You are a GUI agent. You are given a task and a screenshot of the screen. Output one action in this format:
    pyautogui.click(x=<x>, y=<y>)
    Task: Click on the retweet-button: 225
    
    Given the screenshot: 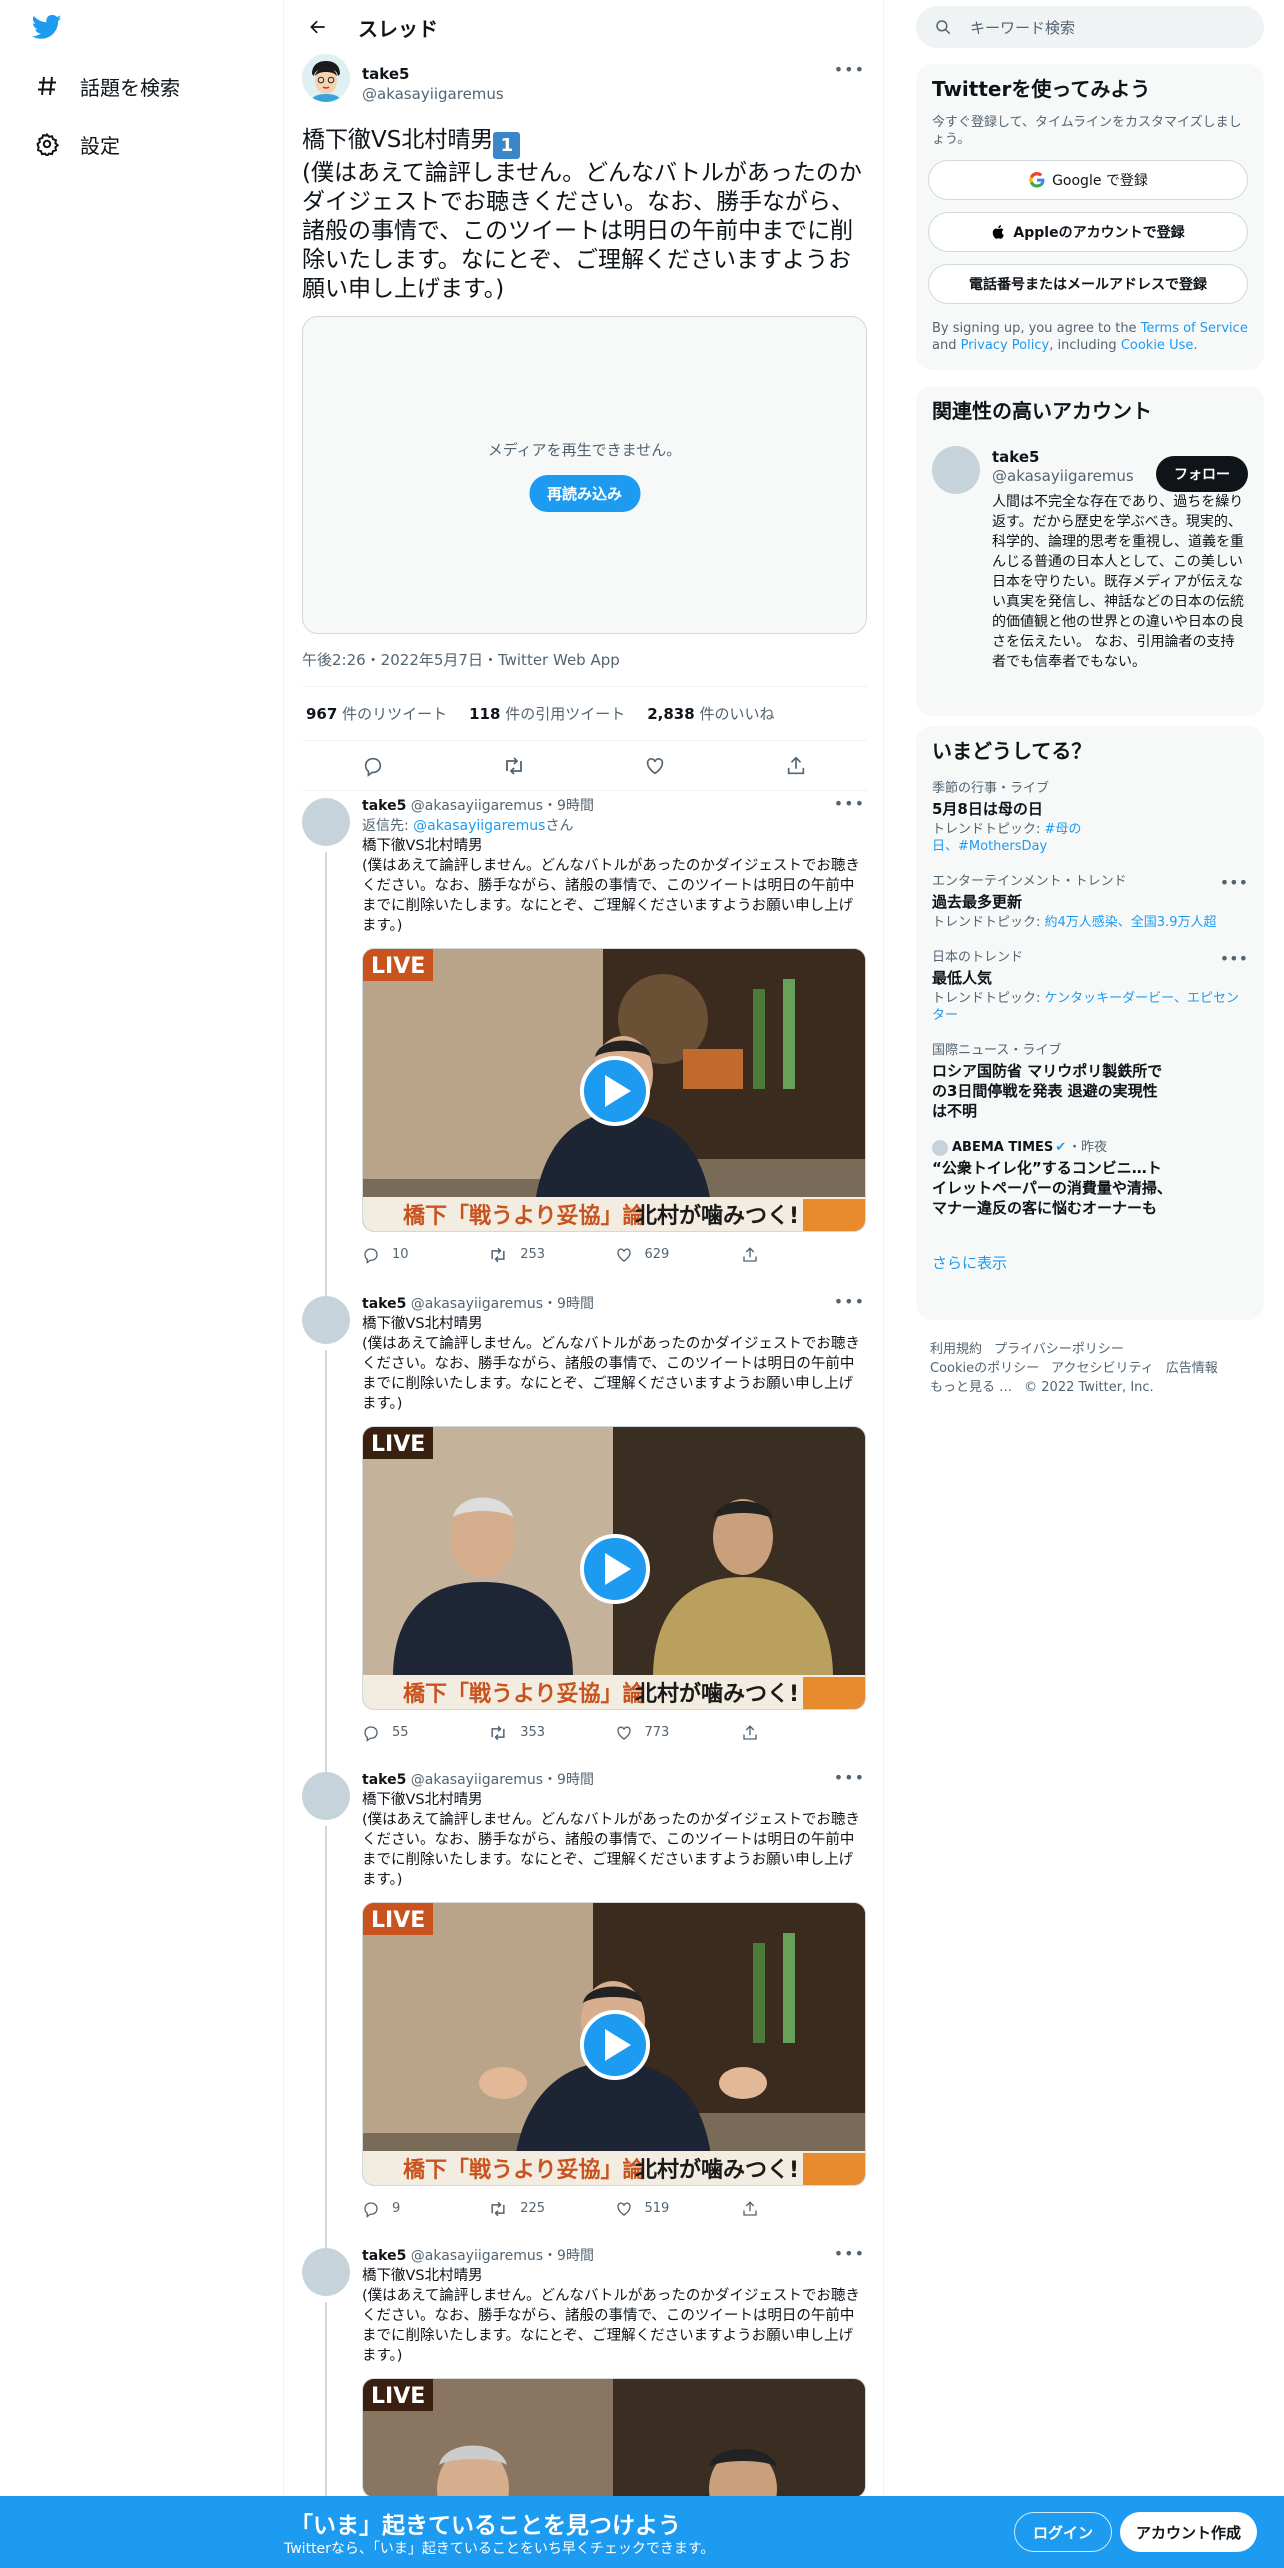 What is the action you would take?
    pyautogui.click(x=551, y=2209)
    